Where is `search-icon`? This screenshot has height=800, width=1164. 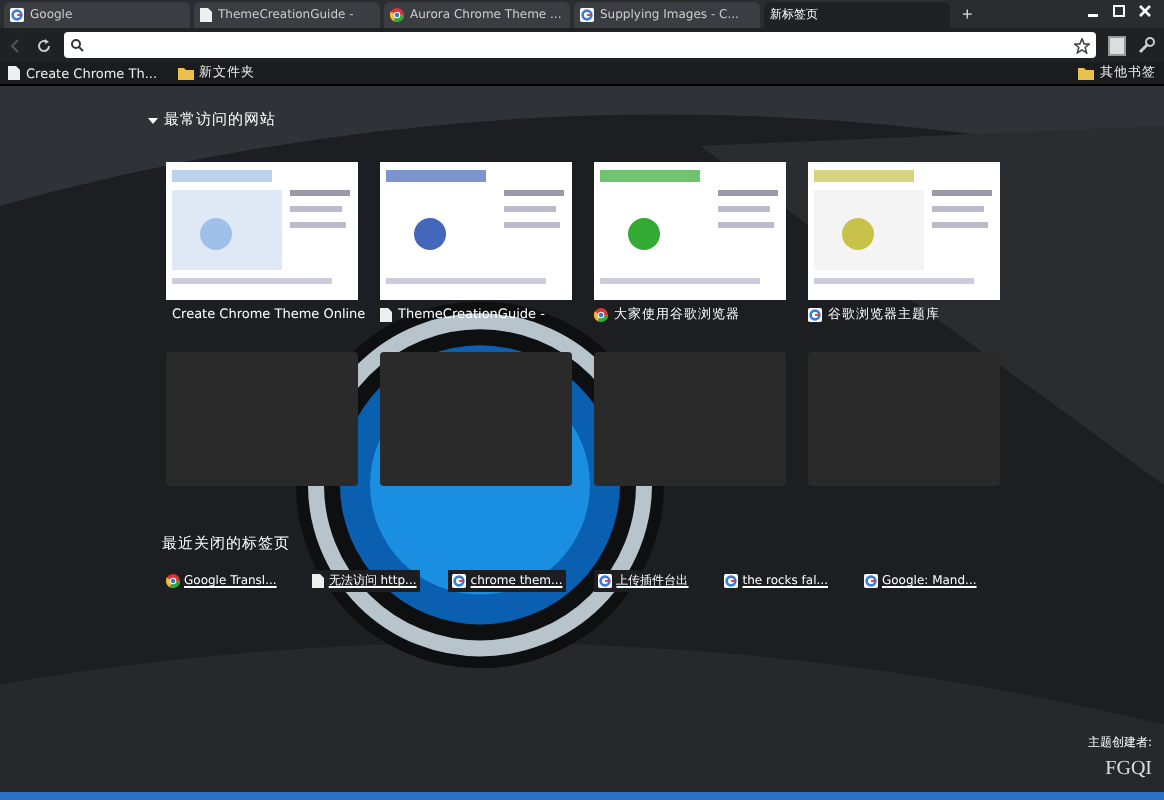
search-icon is located at coordinates (77, 45).